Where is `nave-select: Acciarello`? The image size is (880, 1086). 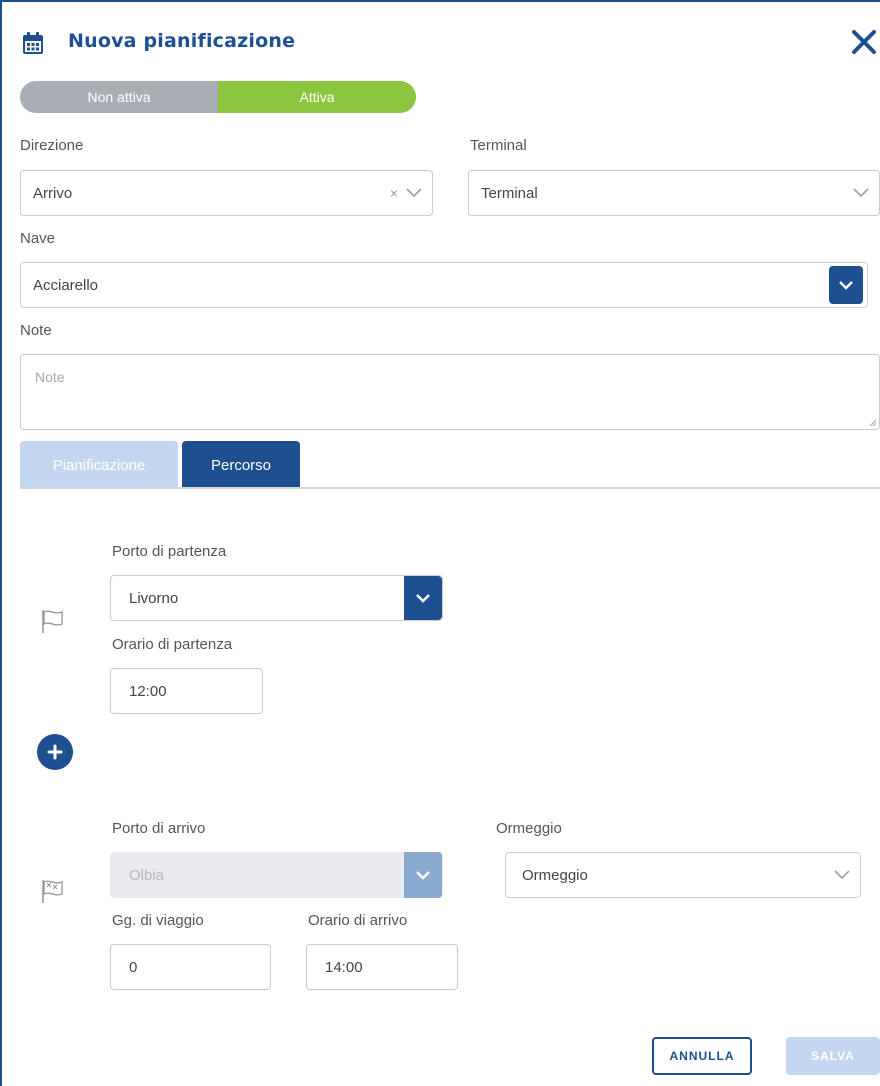 nave-select: Acciarello is located at coordinates (444, 285).